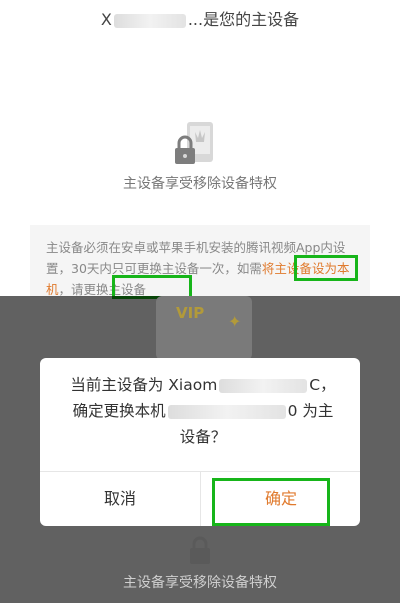 This screenshot has width=400, height=603. What do you see at coordinates (263, 385) in the screenshot?
I see `redacted-current-device` at bounding box center [263, 385].